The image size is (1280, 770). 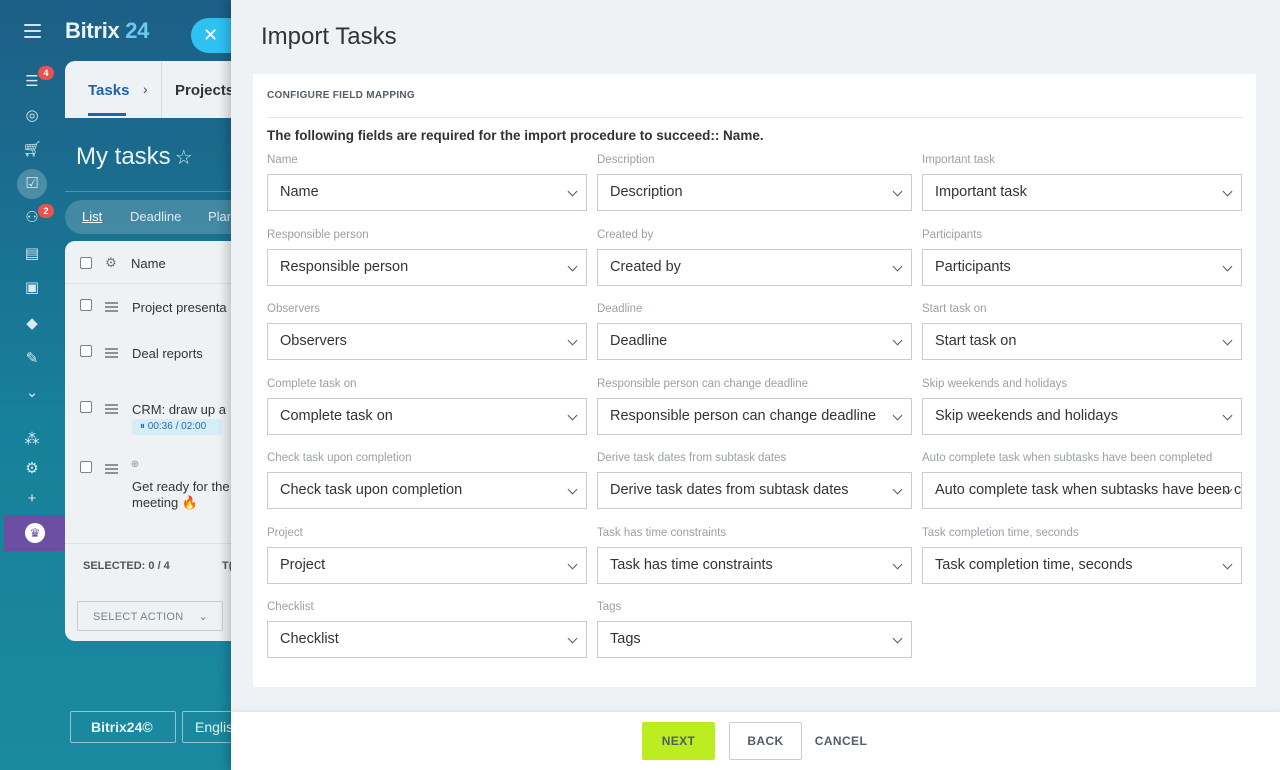 I want to click on field-select: Responsible person can change deadline, so click(x=754, y=416).